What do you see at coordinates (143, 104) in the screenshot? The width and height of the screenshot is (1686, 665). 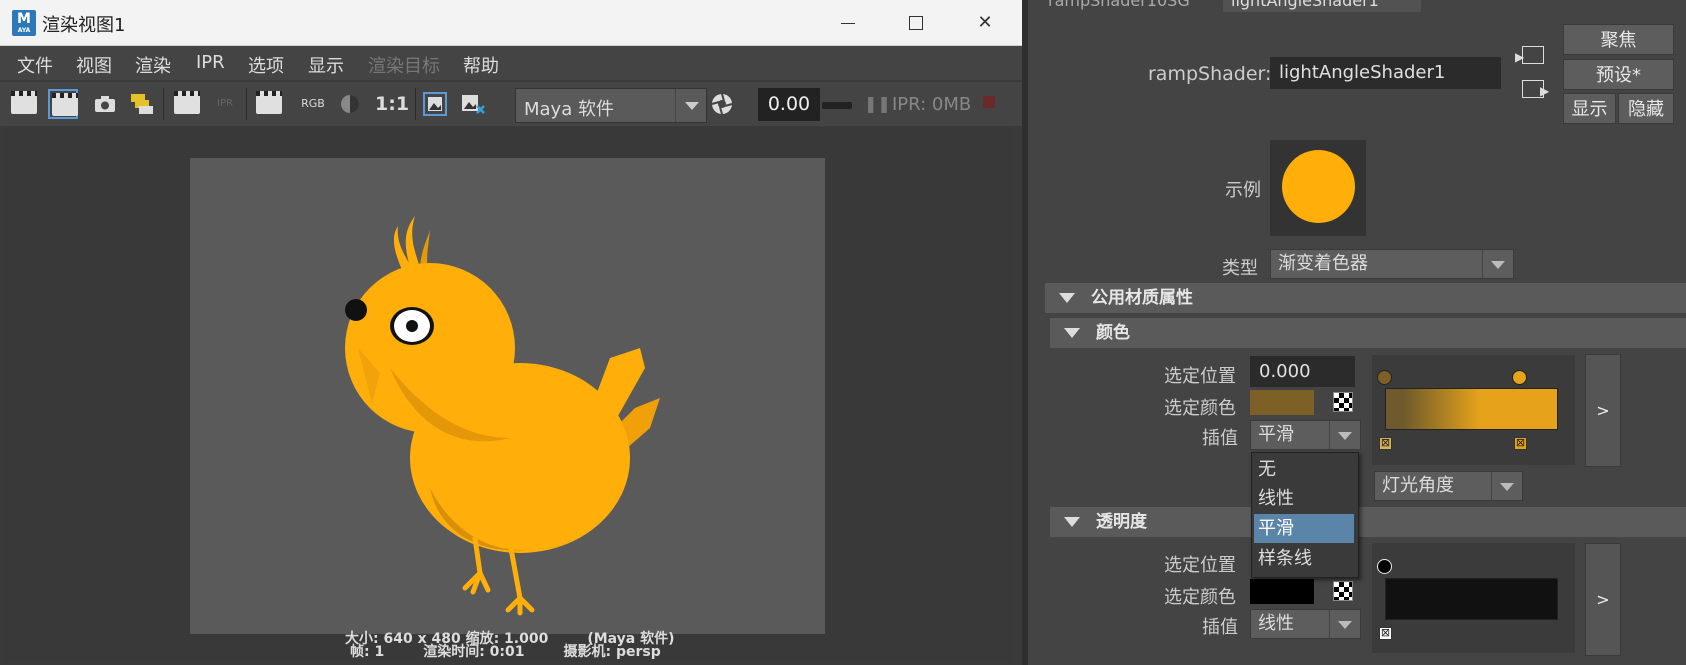 I see `render-sequence-icon` at bounding box center [143, 104].